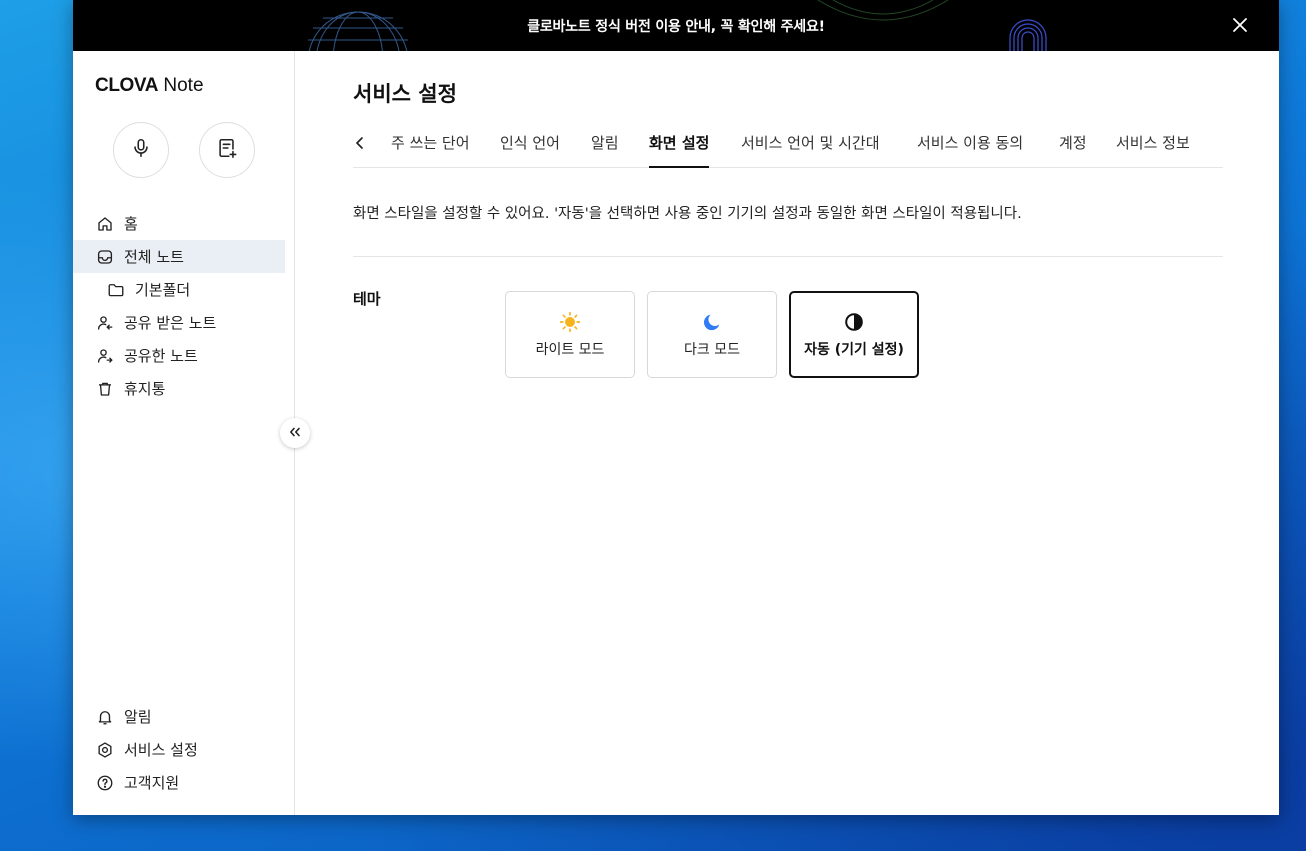 This screenshot has width=1306, height=851. I want to click on app-logo: CLOVA Note, so click(149, 86).